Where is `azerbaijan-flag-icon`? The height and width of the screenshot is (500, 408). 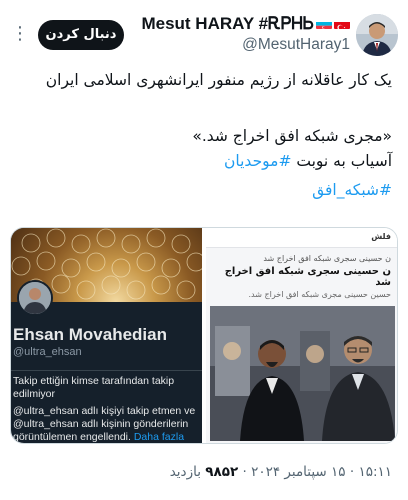 azerbaijan-flag-icon is located at coordinates (324, 23).